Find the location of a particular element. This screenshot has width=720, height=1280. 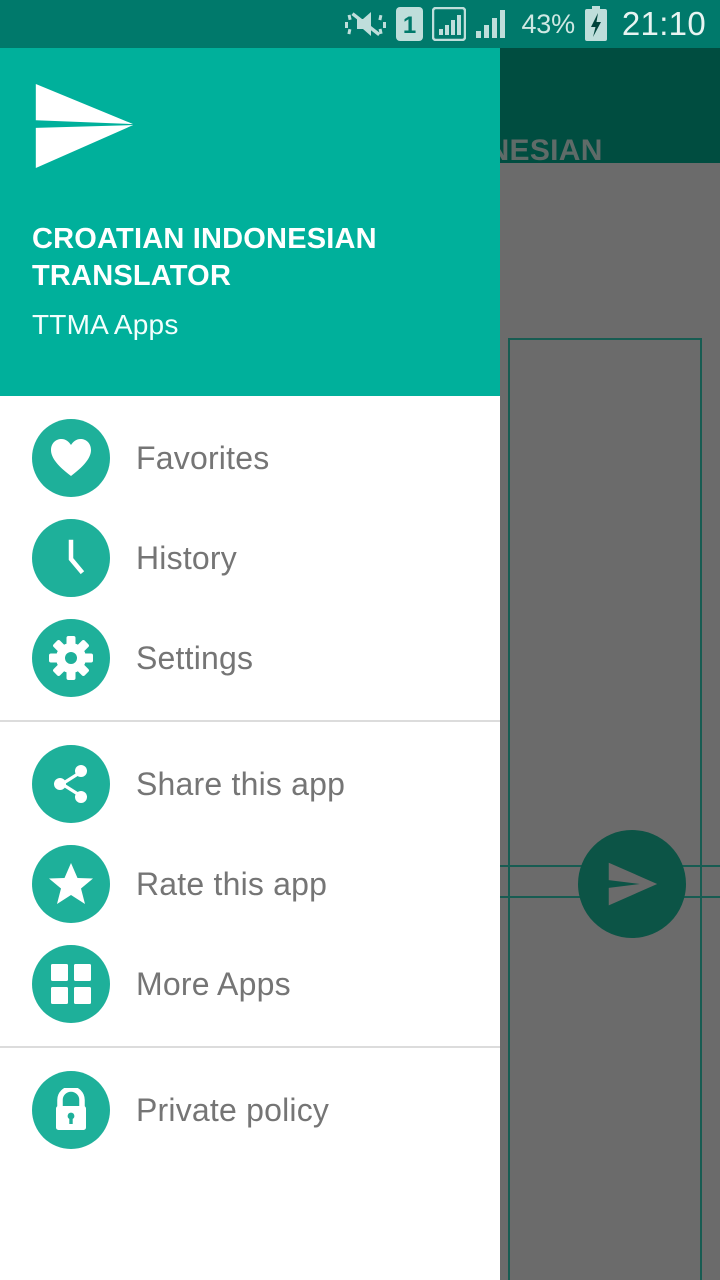

drawer-item-label: Share this app is located at coordinates (241, 783).